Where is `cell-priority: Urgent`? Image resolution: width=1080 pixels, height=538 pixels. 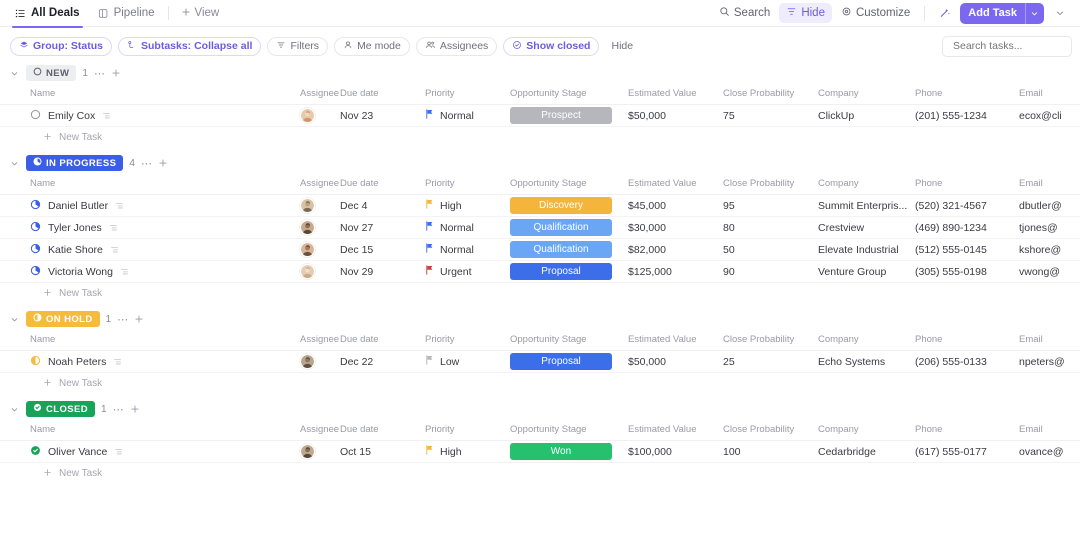
cell-priority: Urgent is located at coordinates (467, 271).